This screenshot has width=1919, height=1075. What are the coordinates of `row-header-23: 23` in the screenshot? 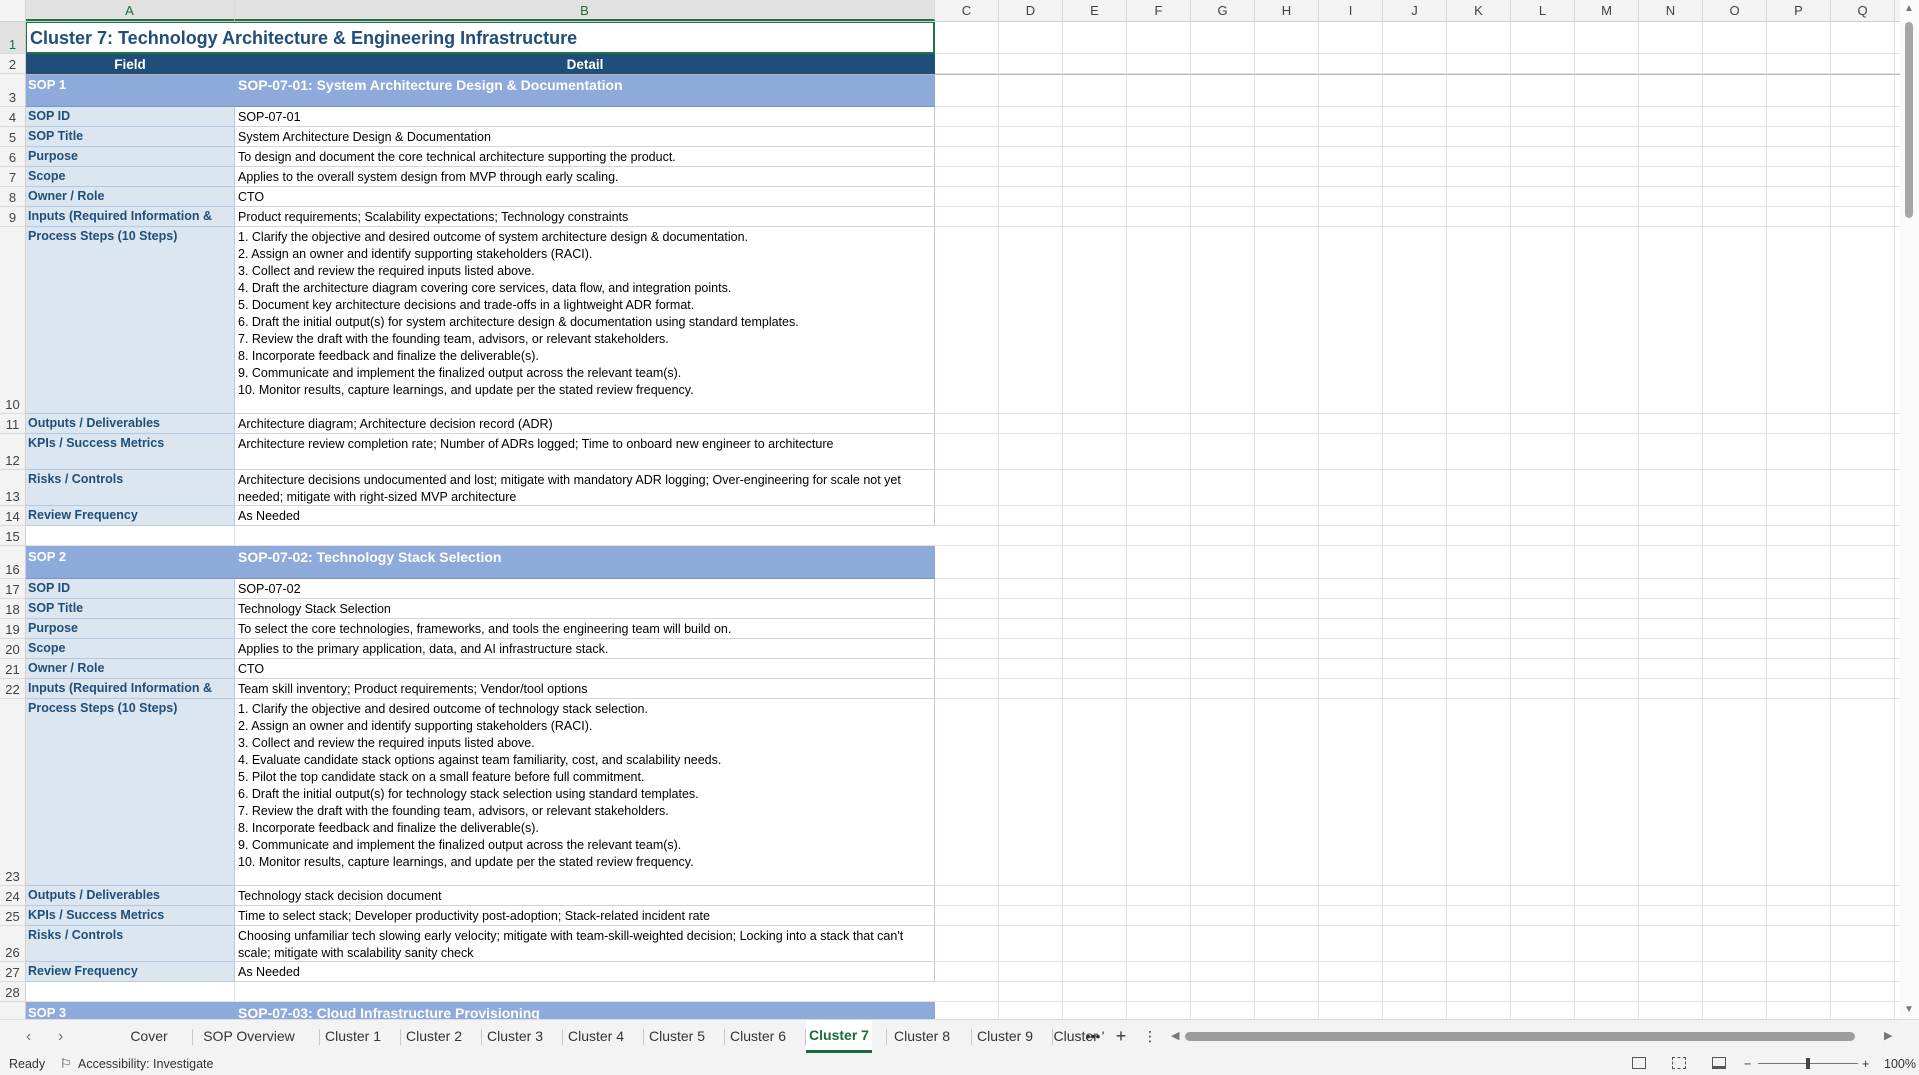 It's located at (12, 792).